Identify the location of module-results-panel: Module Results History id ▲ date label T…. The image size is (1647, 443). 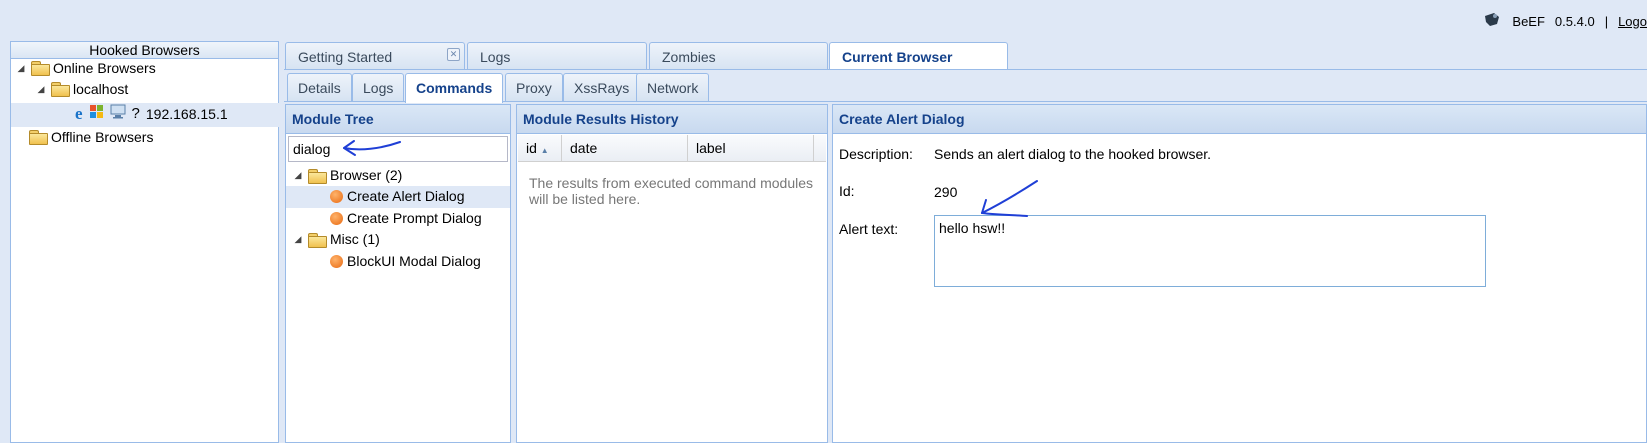
(672, 273).